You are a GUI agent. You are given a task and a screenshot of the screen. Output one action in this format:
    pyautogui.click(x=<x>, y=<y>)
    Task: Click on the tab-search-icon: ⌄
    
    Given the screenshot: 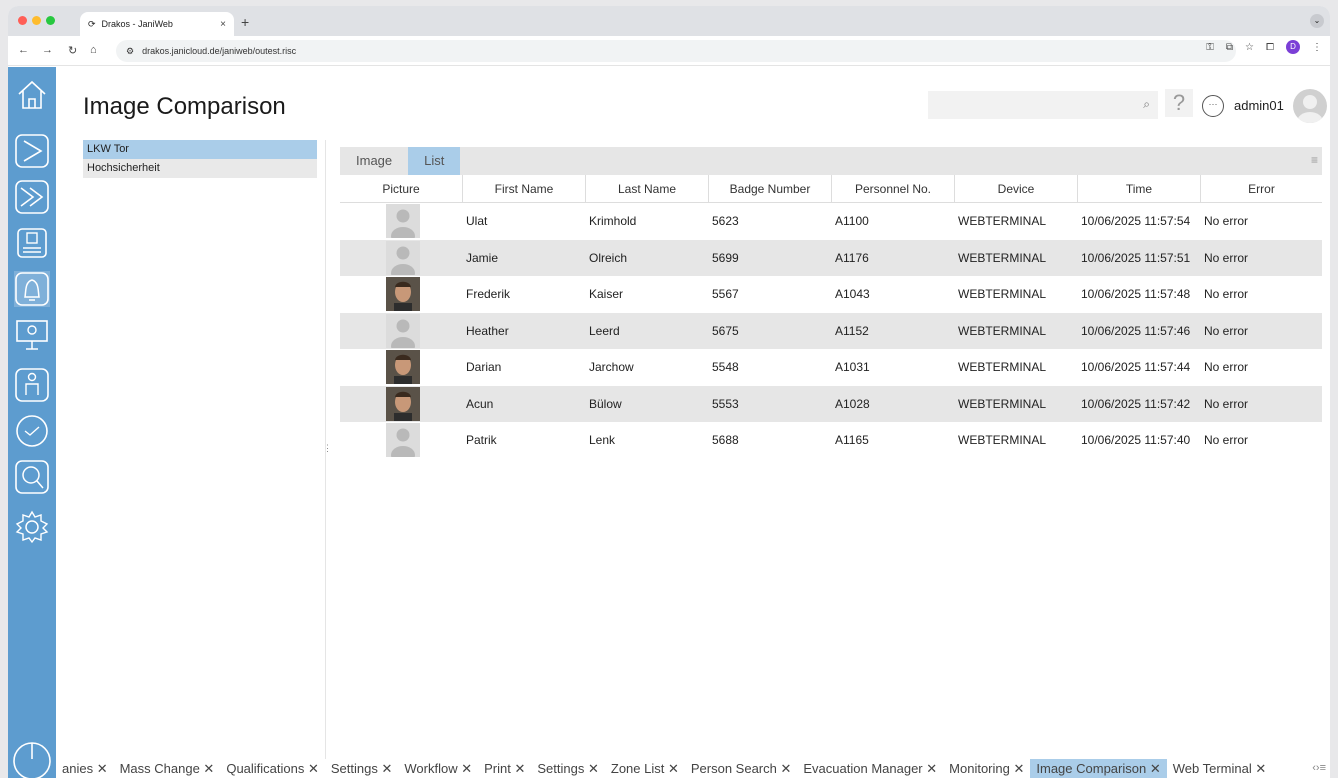 What is the action you would take?
    pyautogui.click(x=1317, y=21)
    